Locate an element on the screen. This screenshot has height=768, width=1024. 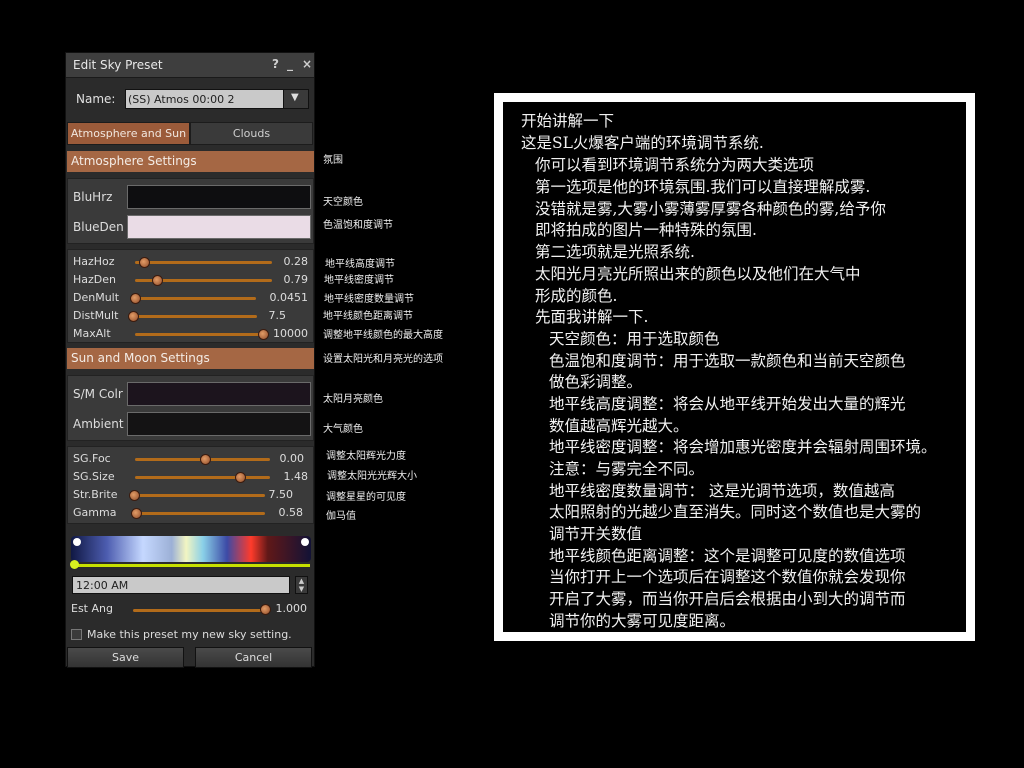
note-line: 你可以看到环境调节系统分为两大类选项 is located at coordinates (675, 165).